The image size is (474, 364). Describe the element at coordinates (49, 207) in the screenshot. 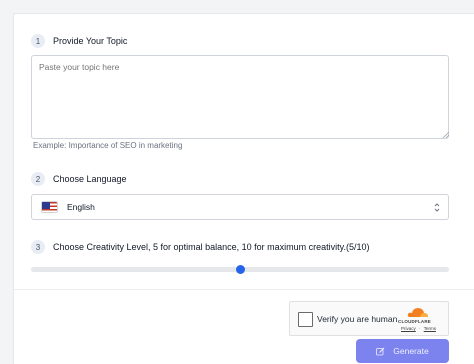

I see `us-flag-icon` at that location.